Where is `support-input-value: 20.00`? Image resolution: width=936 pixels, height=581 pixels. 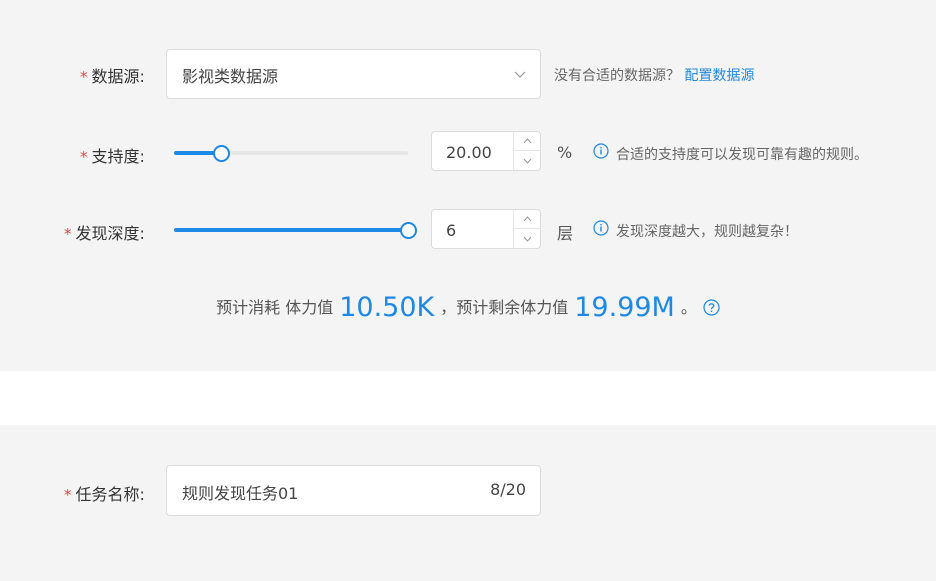 support-input-value: 20.00 is located at coordinates (469, 152).